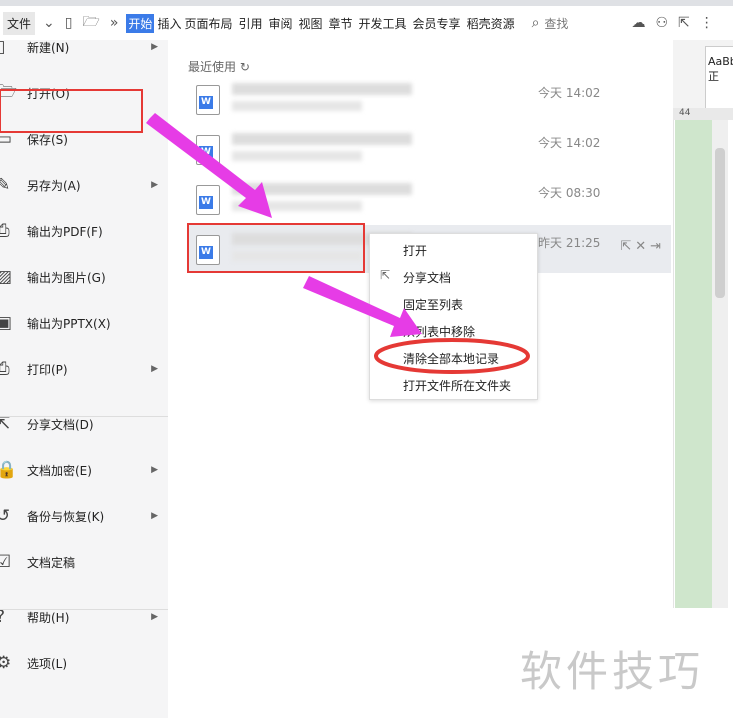 This screenshot has height=718, width=733. I want to click on highlight-box-file, so click(276, 248).